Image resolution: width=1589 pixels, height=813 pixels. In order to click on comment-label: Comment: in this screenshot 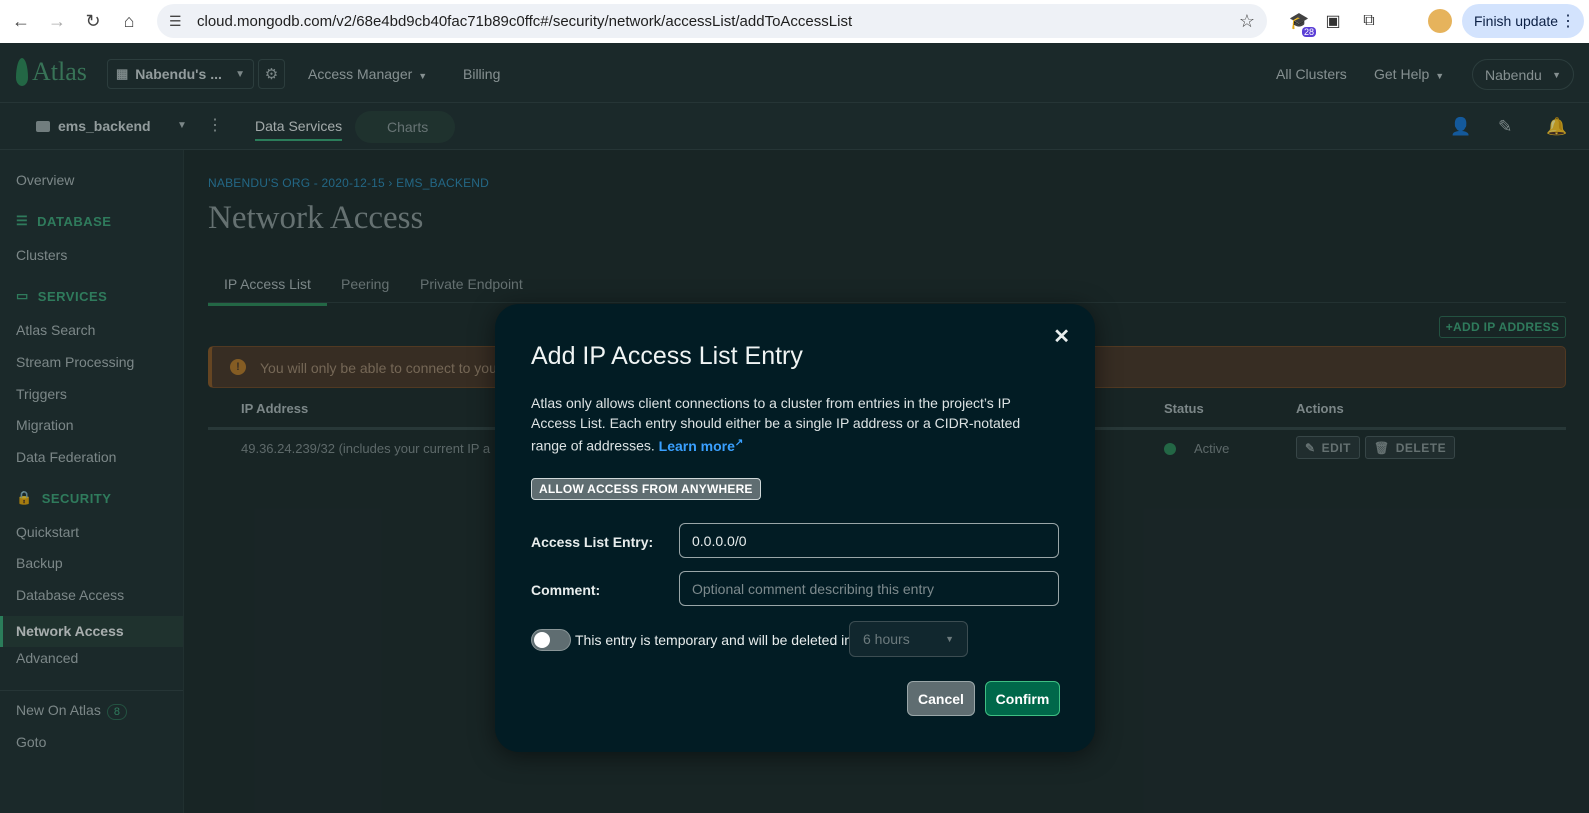, I will do `click(566, 590)`.